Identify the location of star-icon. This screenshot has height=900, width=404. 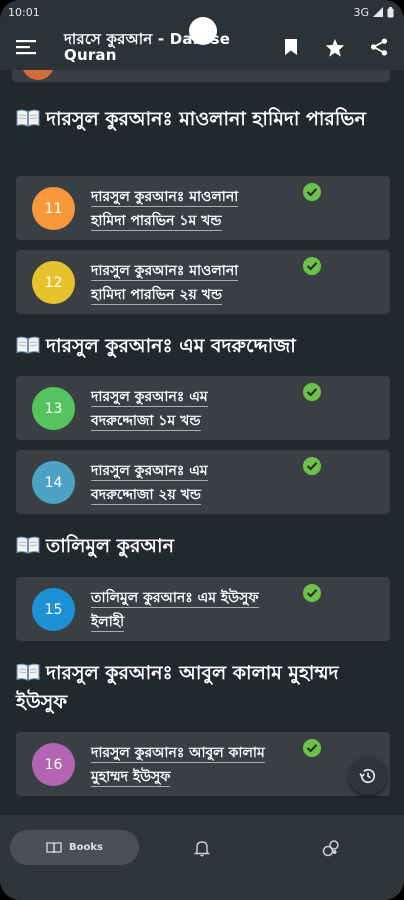
(335, 47).